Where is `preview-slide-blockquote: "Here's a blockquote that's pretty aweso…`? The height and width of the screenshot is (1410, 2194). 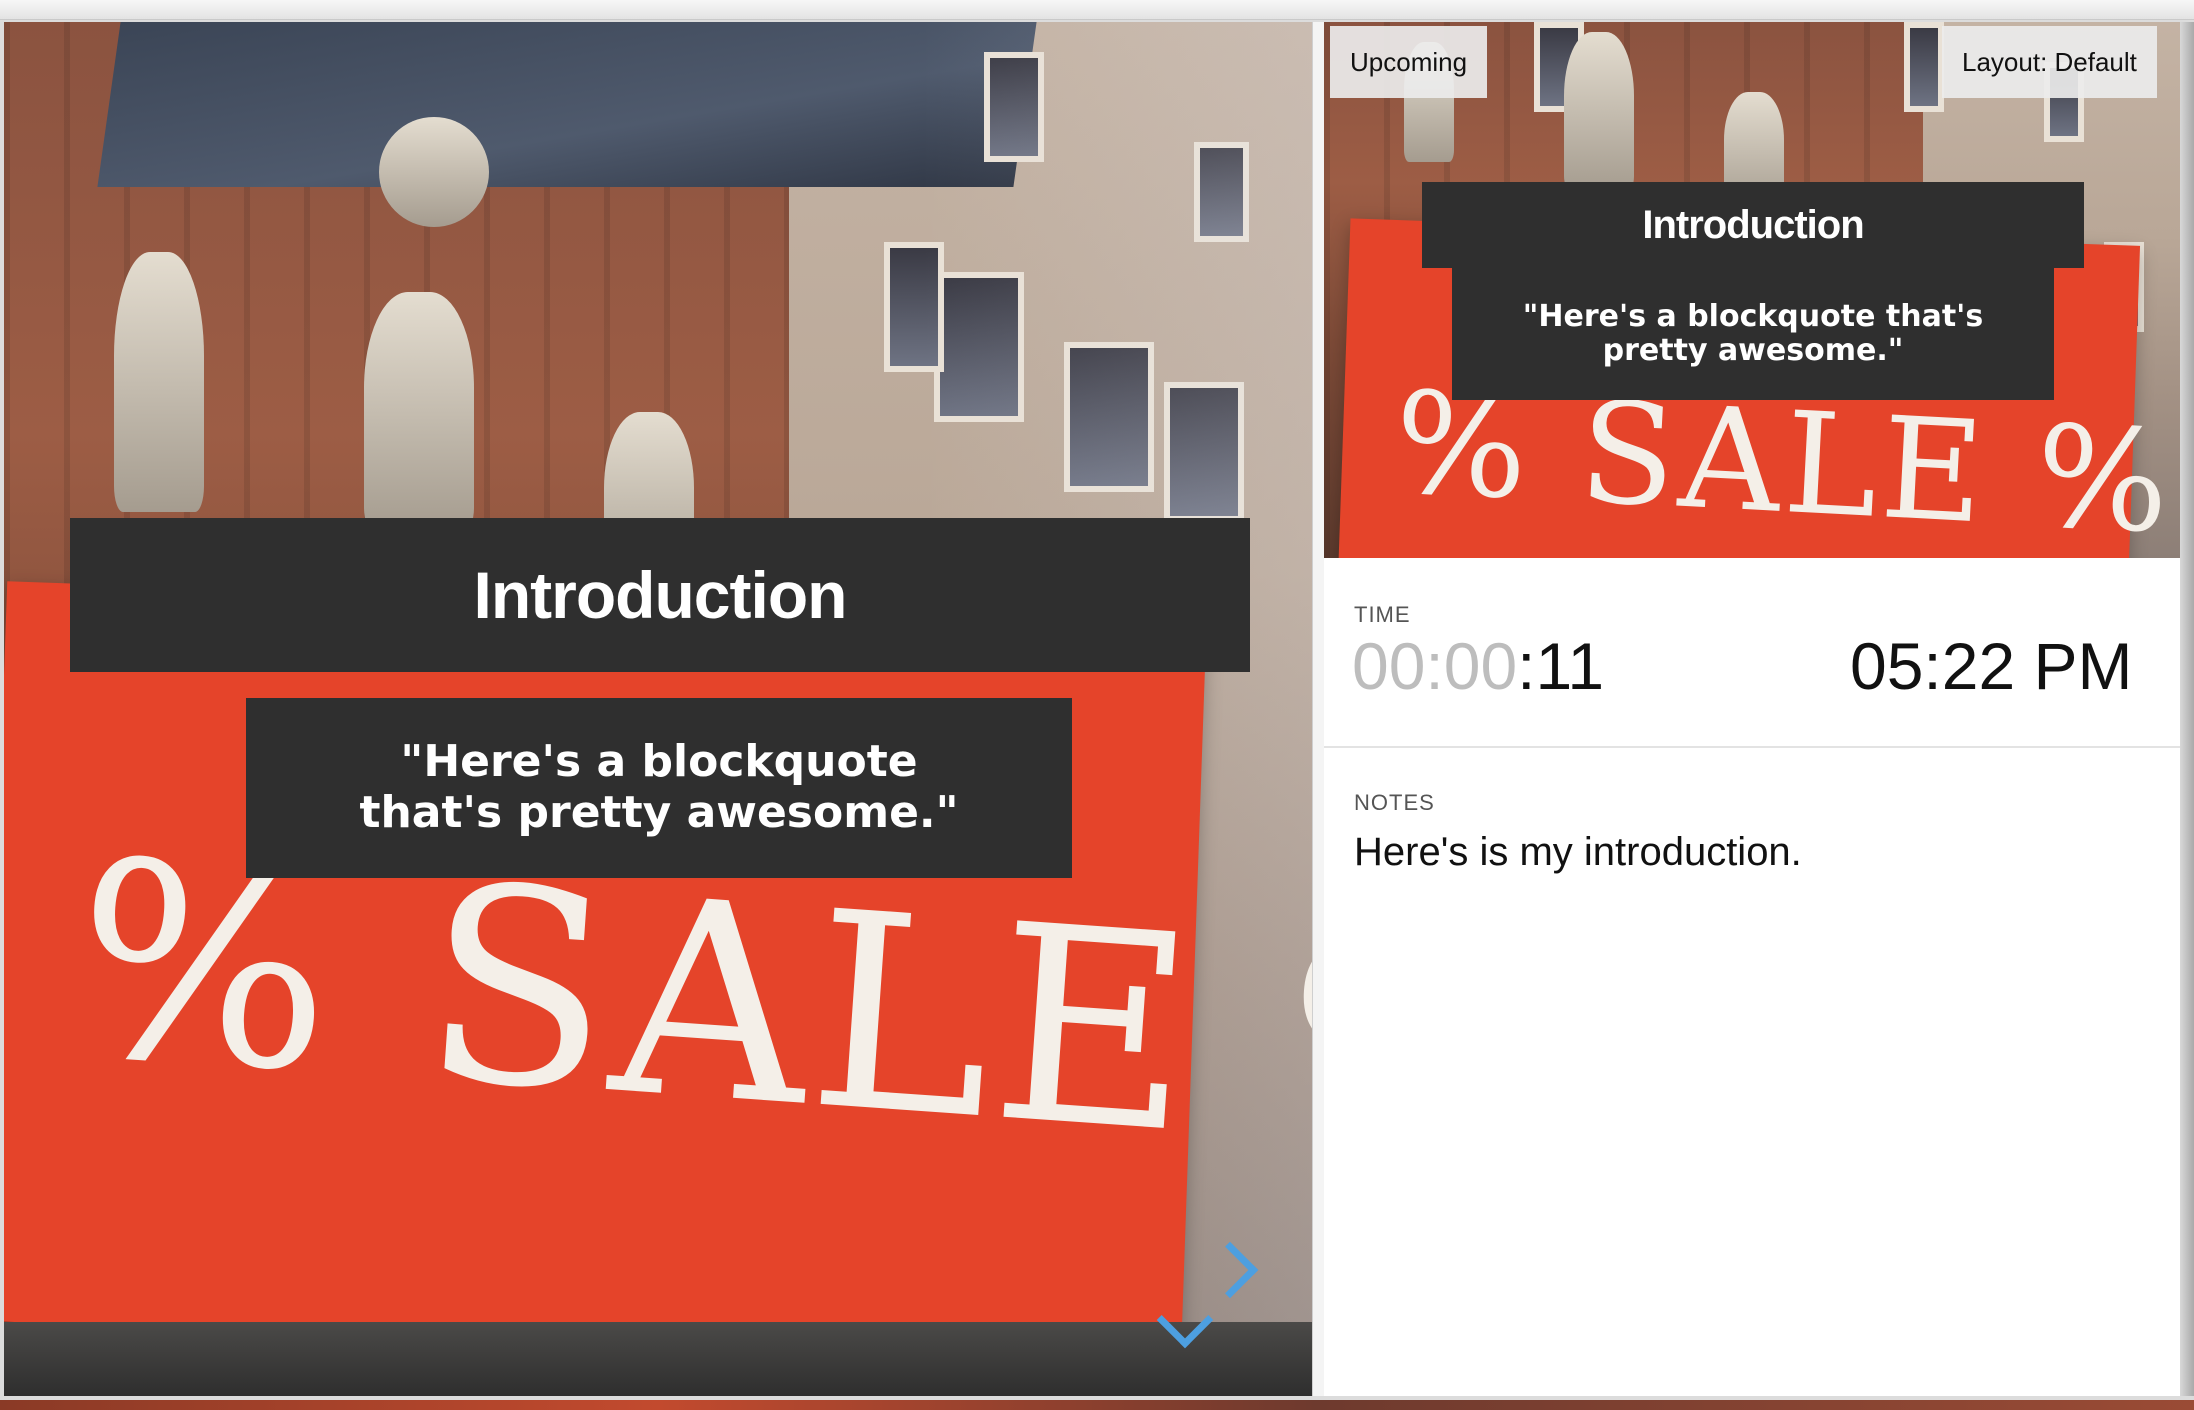
preview-slide-blockquote: "Here's a blockquote that's pretty aweso… is located at coordinates (1753, 334).